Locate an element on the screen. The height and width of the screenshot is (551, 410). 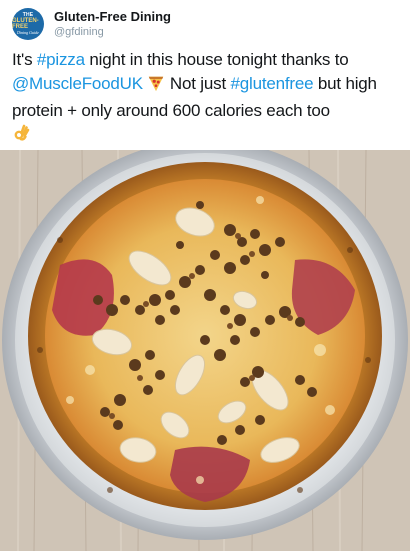
display-name: Gluten-Free Dining is located at coordinates (112, 17).